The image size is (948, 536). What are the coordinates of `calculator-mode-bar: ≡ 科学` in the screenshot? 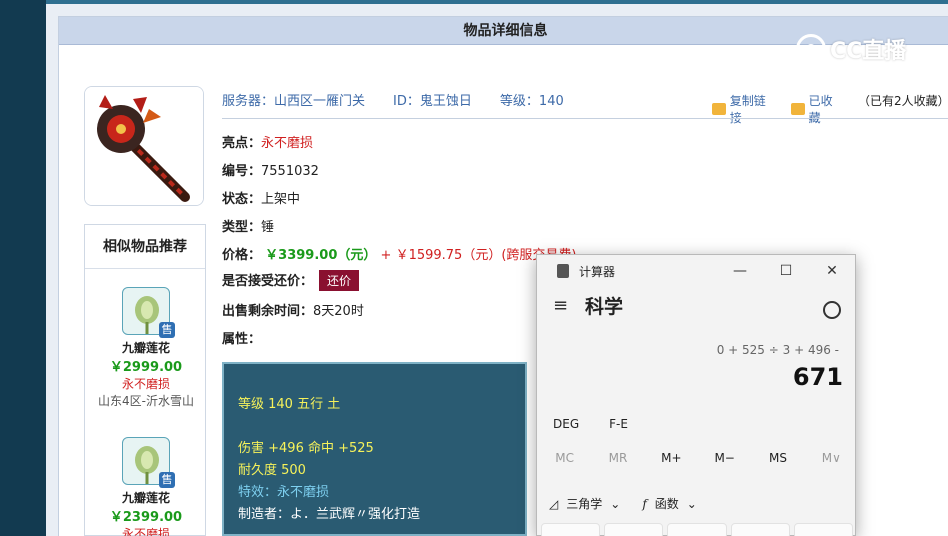 It's located at (696, 305).